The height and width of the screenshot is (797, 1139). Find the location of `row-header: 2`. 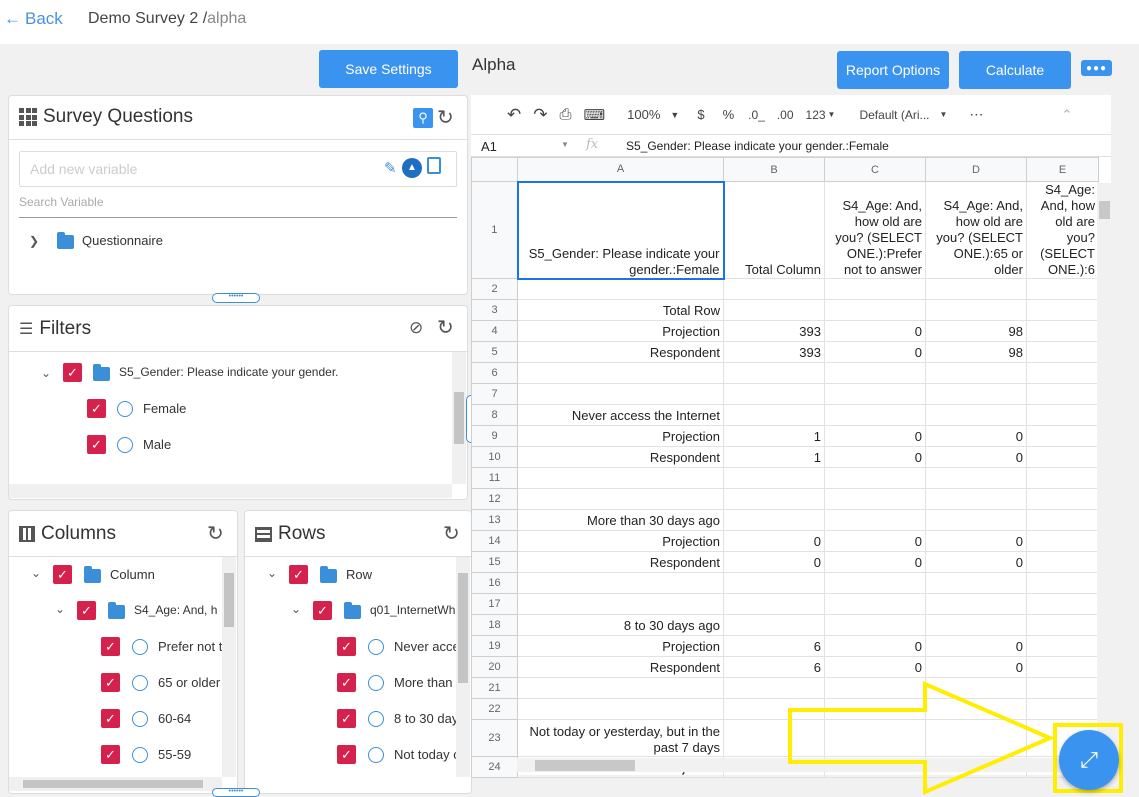

row-header: 2 is located at coordinates (494, 289).